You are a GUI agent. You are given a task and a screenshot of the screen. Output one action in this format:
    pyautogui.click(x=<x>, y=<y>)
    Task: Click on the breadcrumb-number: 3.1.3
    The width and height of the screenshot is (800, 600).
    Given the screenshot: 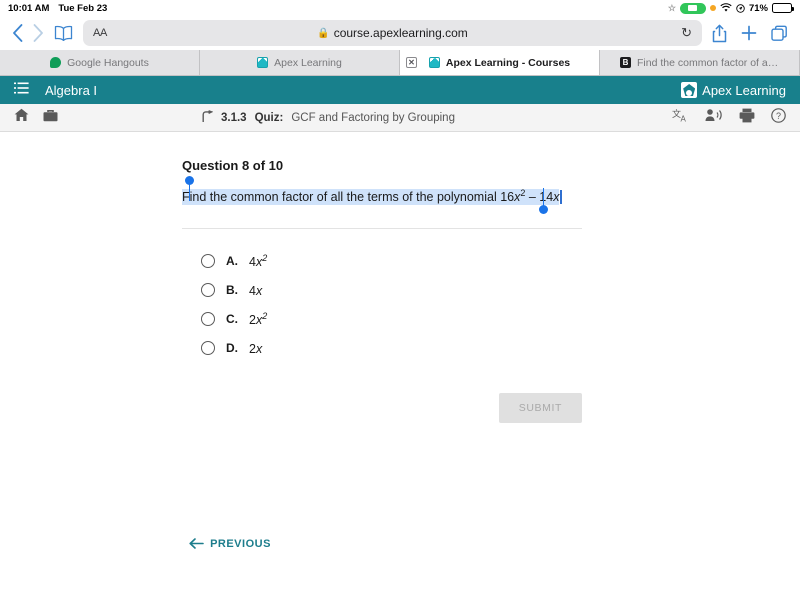 What is the action you would take?
    pyautogui.click(x=234, y=117)
    